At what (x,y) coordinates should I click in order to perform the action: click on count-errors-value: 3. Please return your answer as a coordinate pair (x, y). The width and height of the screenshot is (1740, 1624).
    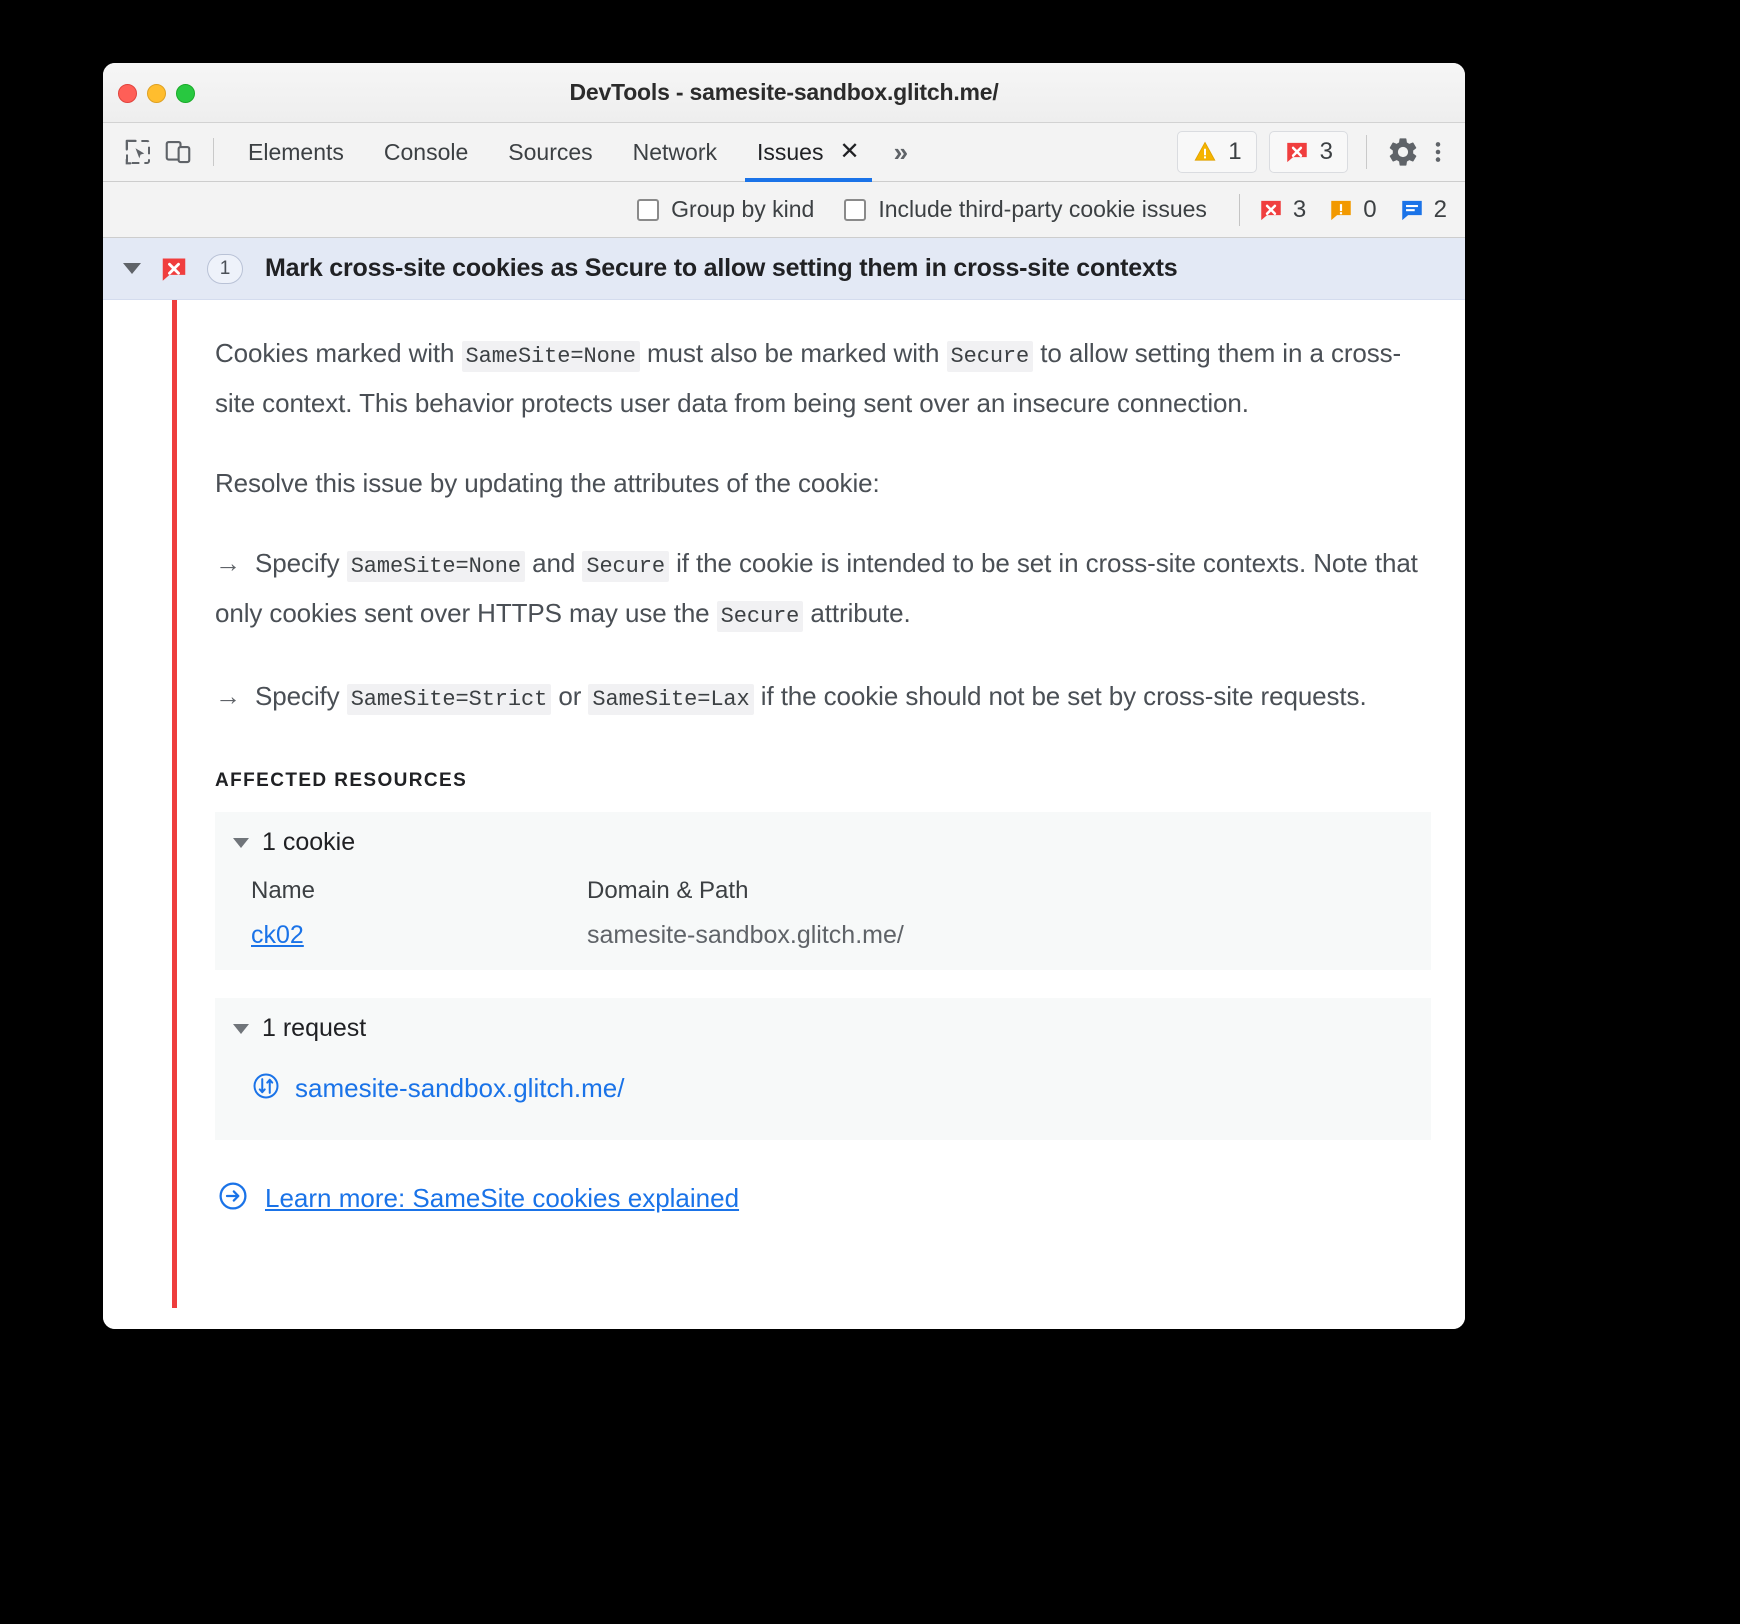
    Looking at the image, I should click on (1299, 209).